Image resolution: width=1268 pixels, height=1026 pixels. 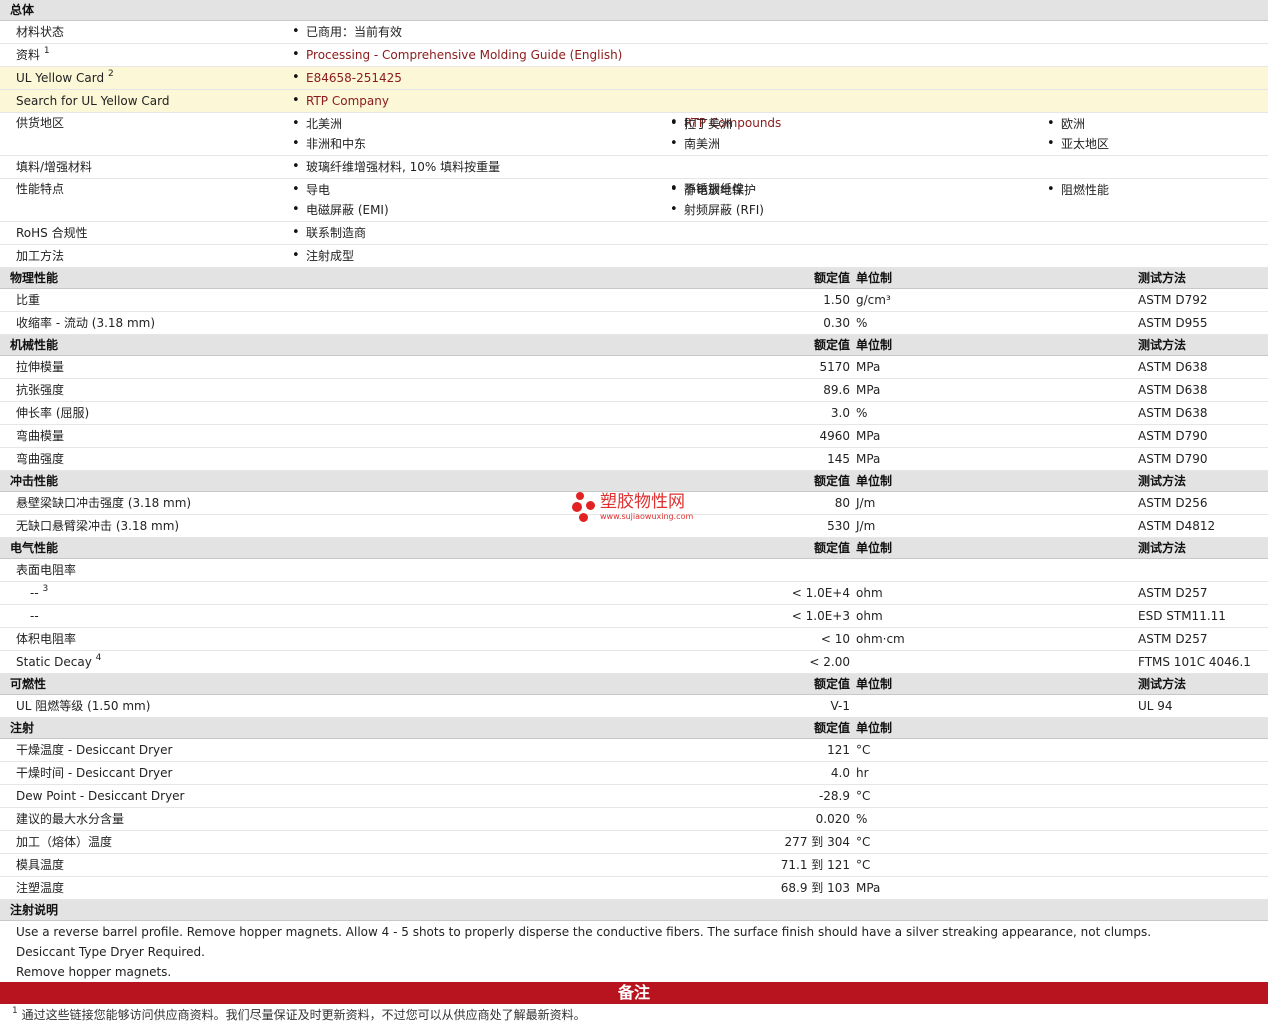 I want to click on property-row: UL 阻燃等级 (1.50 mm) V-1 UL 94, so click(x=634, y=706).